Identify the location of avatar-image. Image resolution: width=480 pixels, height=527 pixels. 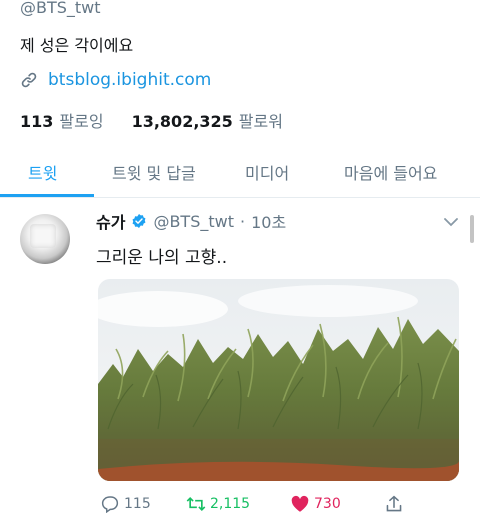
(43, 236).